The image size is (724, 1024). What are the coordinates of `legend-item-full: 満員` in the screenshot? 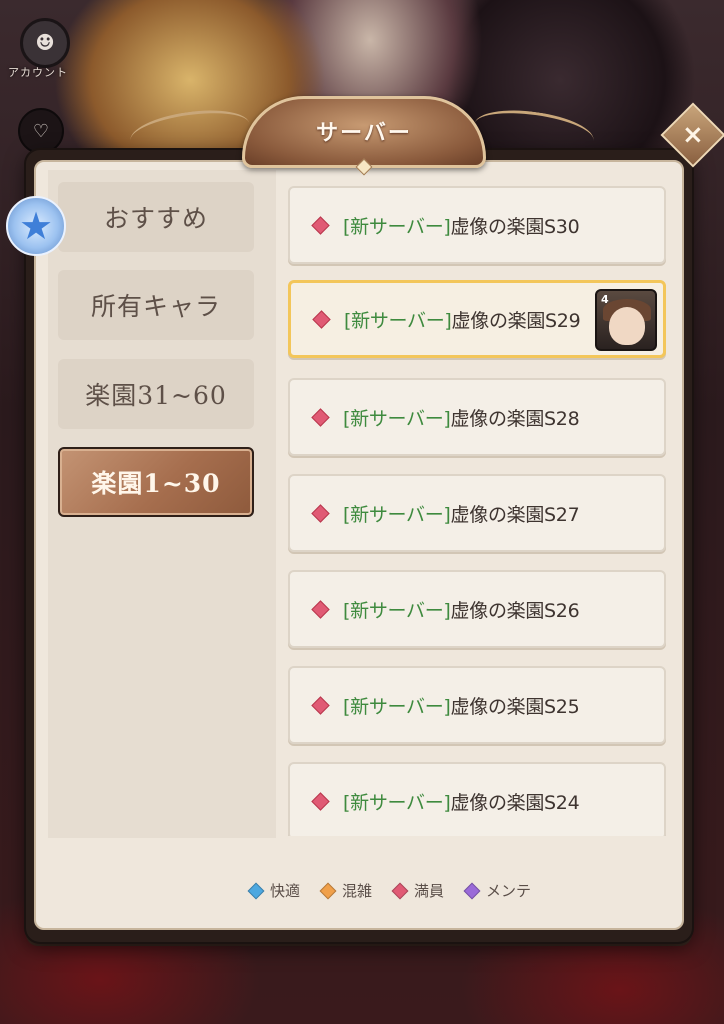 It's located at (418, 890).